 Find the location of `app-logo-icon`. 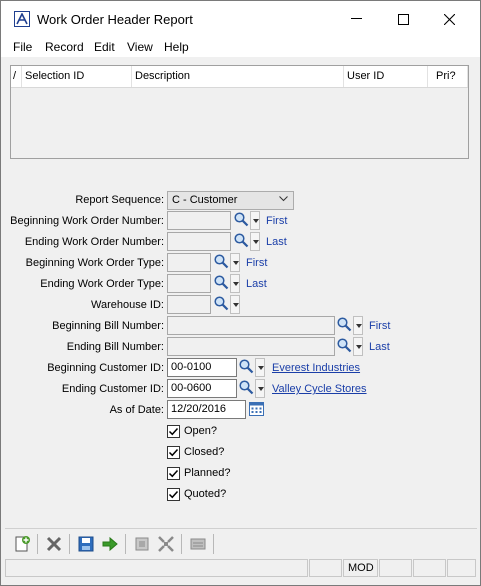

app-logo-icon is located at coordinates (22, 19).